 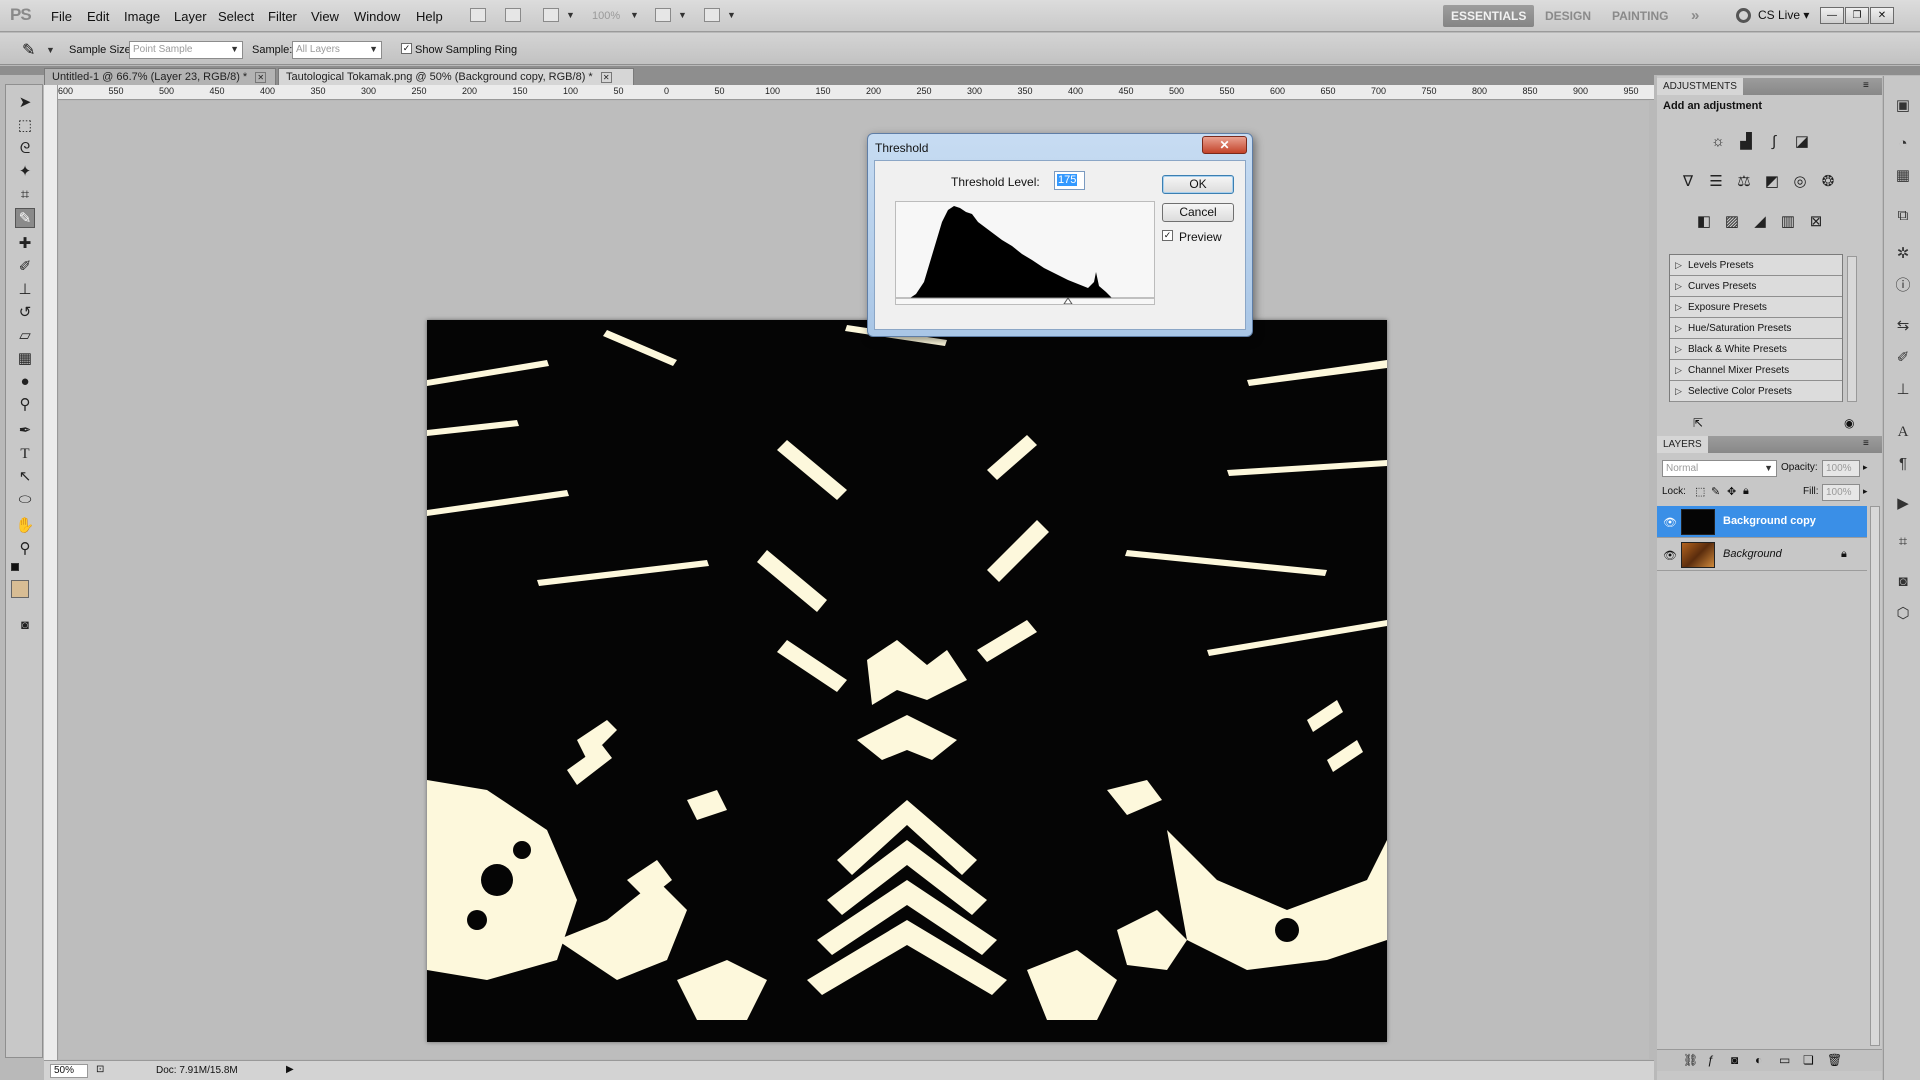 What do you see at coordinates (1568, 16) in the screenshot?
I see `workspace-design: DESIGN` at bounding box center [1568, 16].